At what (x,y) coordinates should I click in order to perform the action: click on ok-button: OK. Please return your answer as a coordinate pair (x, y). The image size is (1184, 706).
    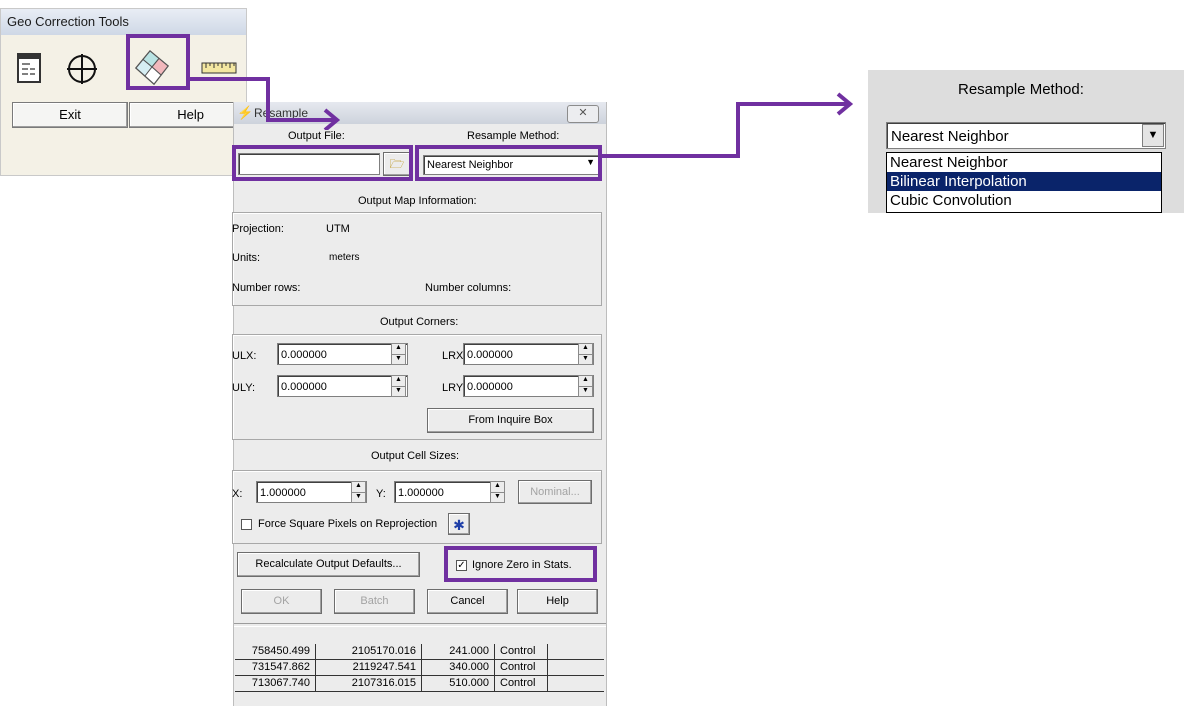
    Looking at the image, I should click on (281, 601).